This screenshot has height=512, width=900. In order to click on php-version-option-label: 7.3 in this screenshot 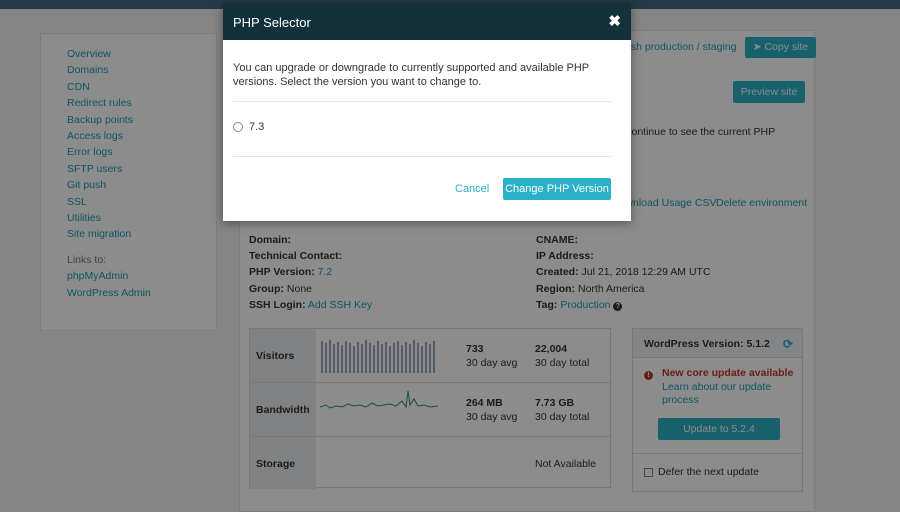, I will do `click(256, 127)`.